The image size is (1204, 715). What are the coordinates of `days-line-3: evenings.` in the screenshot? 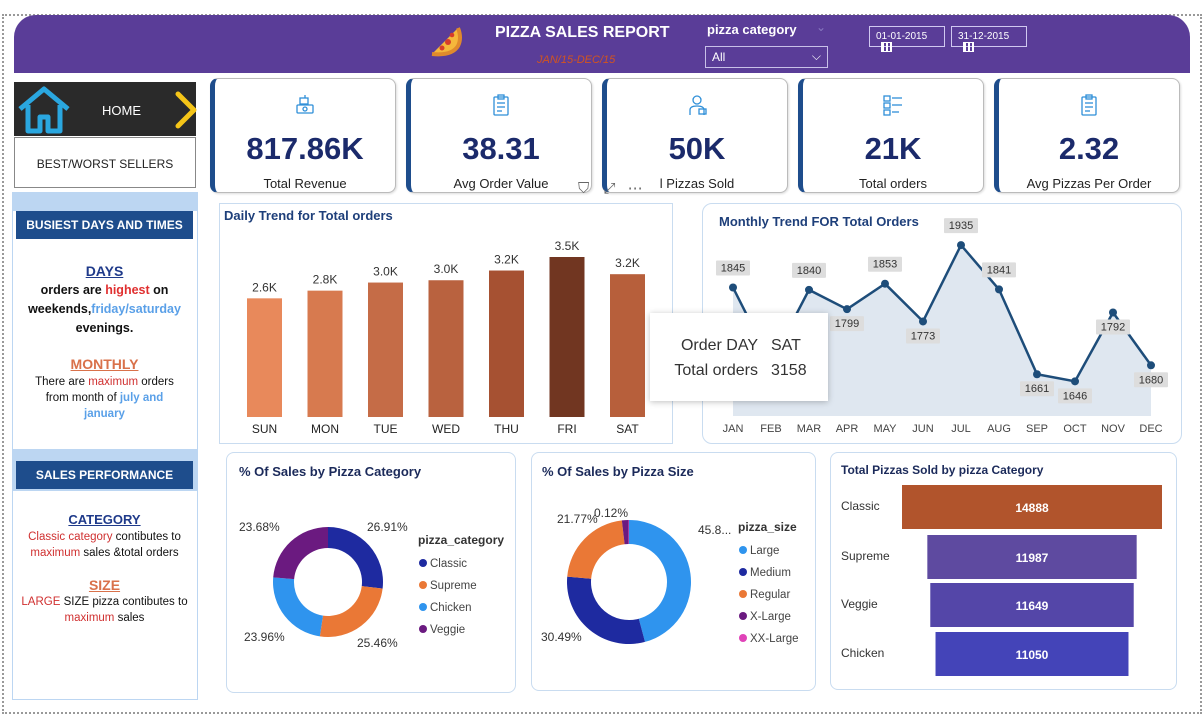 It's located at (104, 328).